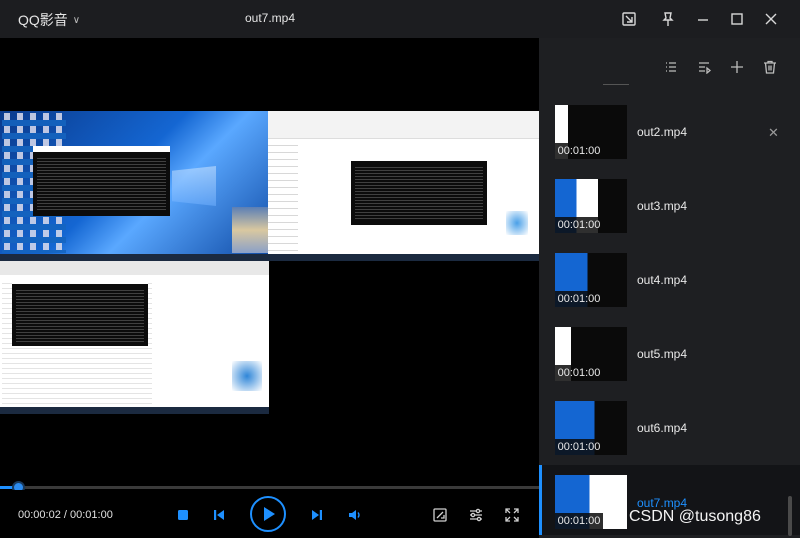 This screenshot has height=538, width=800. Describe the element at coordinates (270, 18) in the screenshot. I see `window-title: out7.mp4` at that location.